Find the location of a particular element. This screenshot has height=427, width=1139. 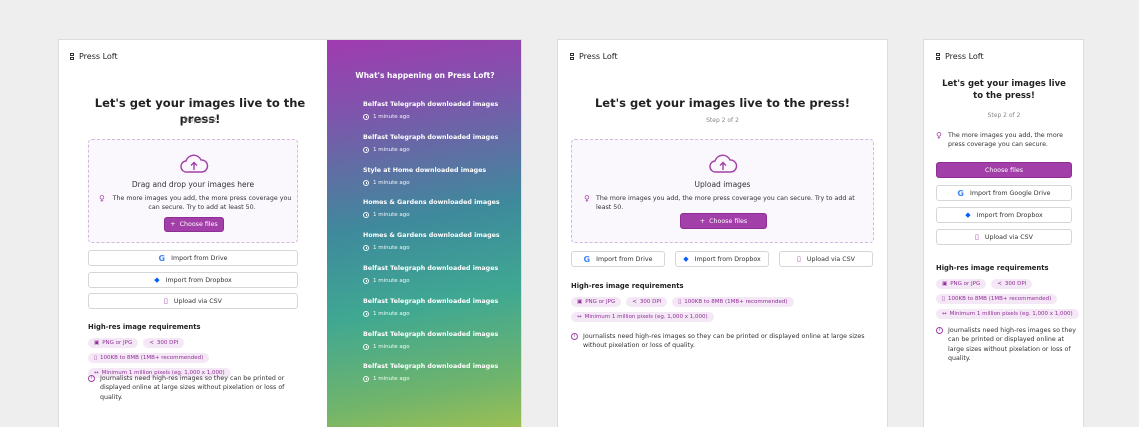

feed-title: What's happening on Press Loft? is located at coordinates (425, 75).